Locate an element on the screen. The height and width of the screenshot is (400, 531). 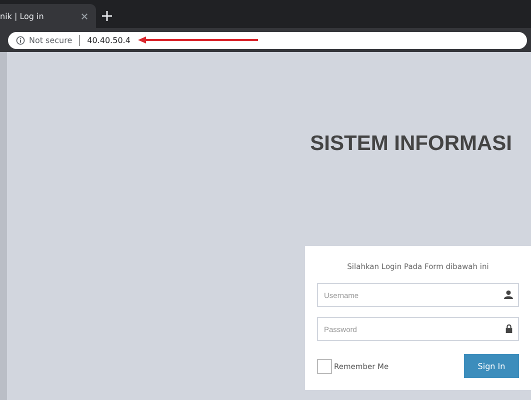
arrow-icon is located at coordinates (198, 40).